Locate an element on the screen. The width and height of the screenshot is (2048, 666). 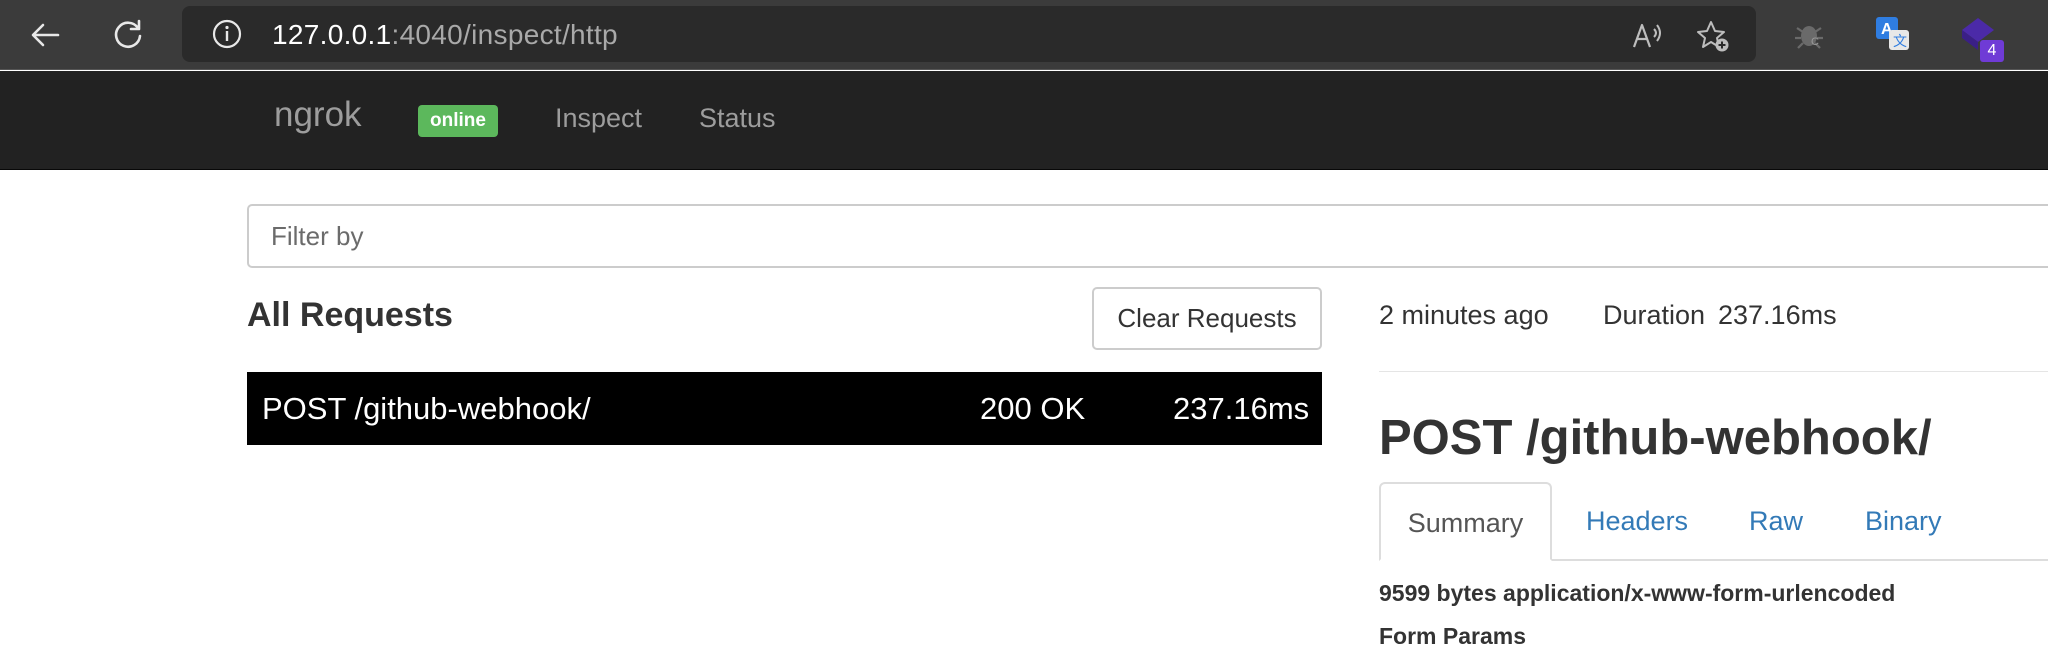
read-aloud-icon is located at coordinates (1647, 36).